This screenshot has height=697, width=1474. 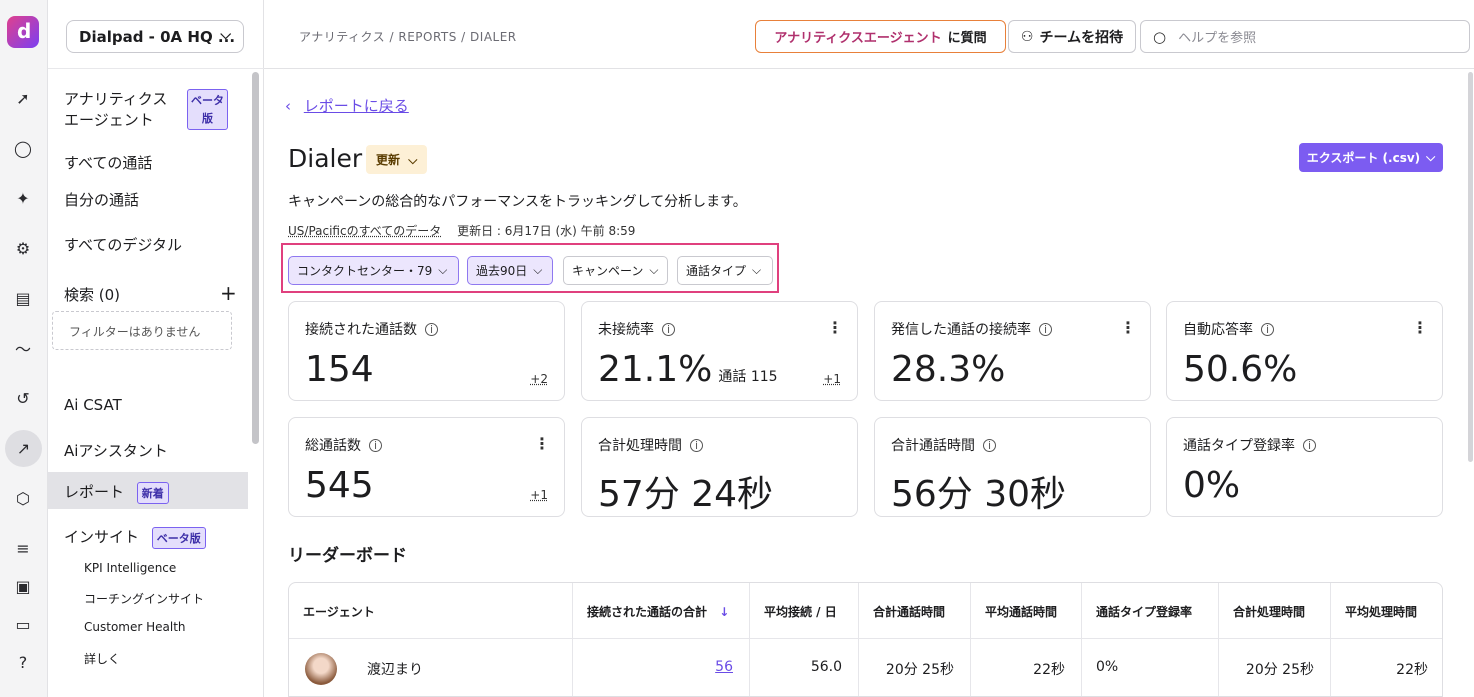 What do you see at coordinates (135, 537) in the screenshot?
I see `sidebar-item-insights: インサイト ベータ版` at bounding box center [135, 537].